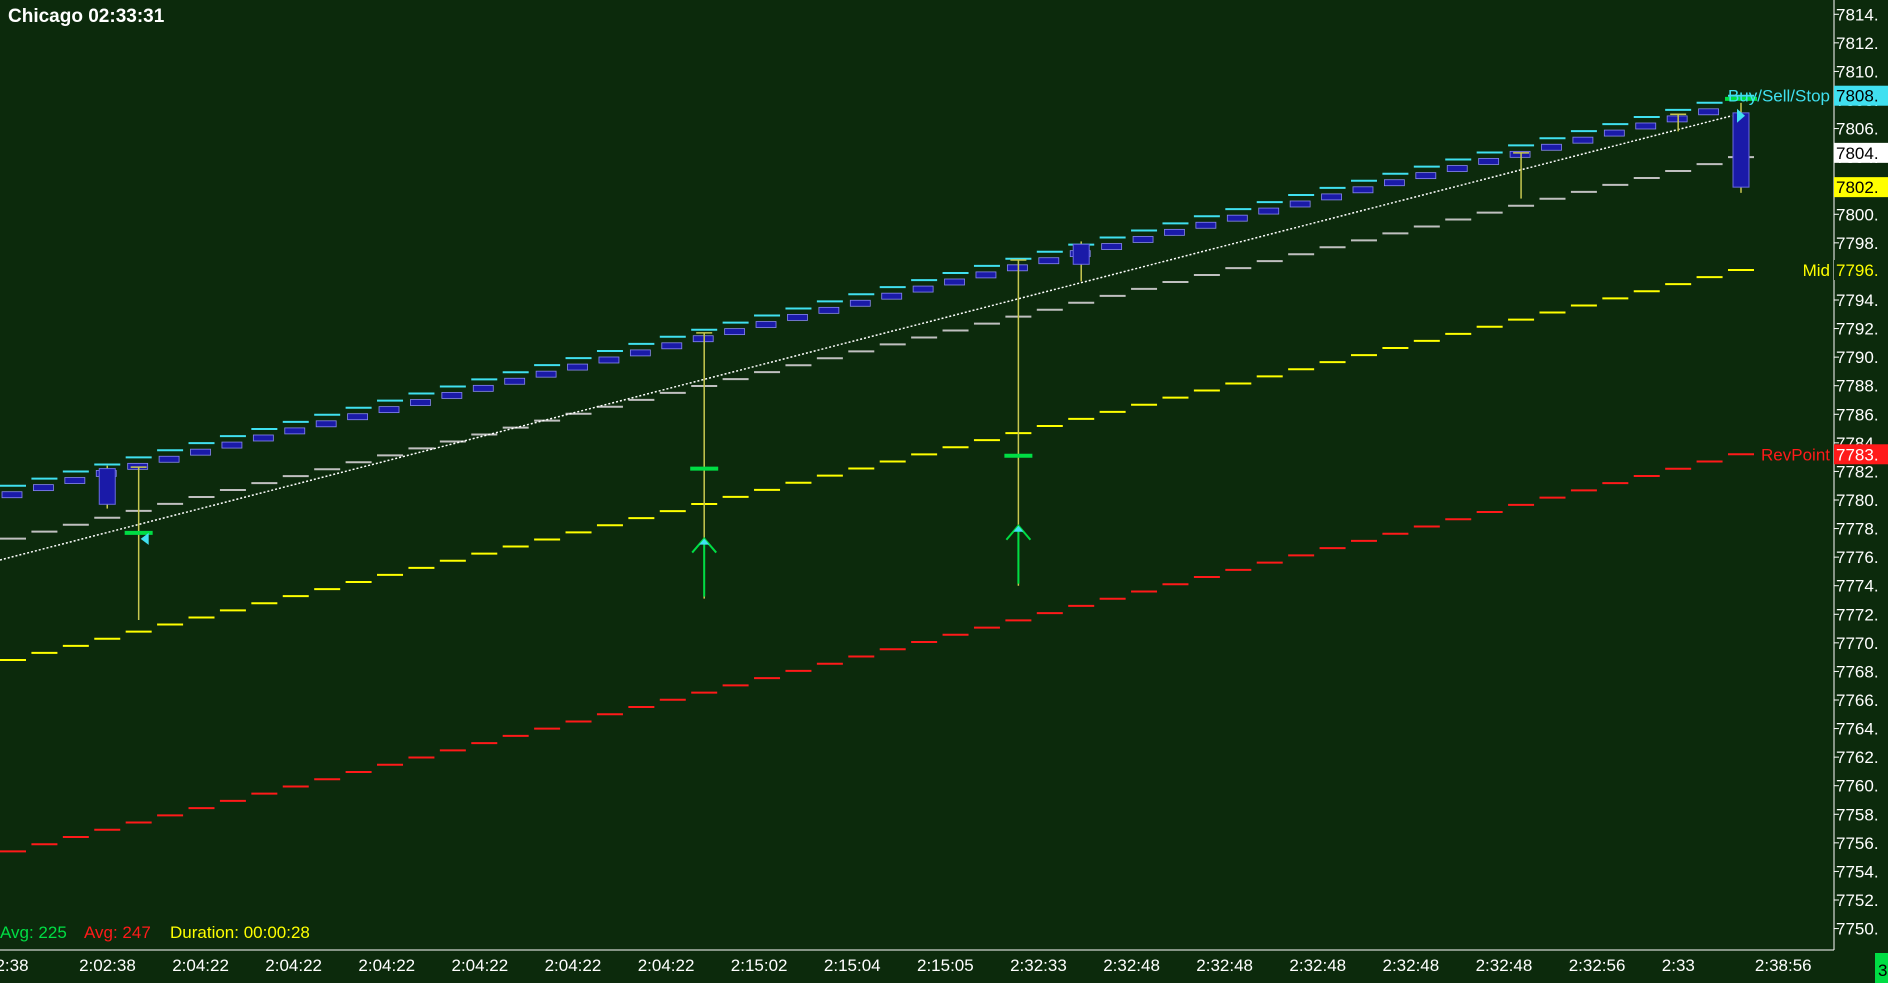 This screenshot has width=1888, height=983. I want to click on price-tick-label: 7814., so click(1857, 14).